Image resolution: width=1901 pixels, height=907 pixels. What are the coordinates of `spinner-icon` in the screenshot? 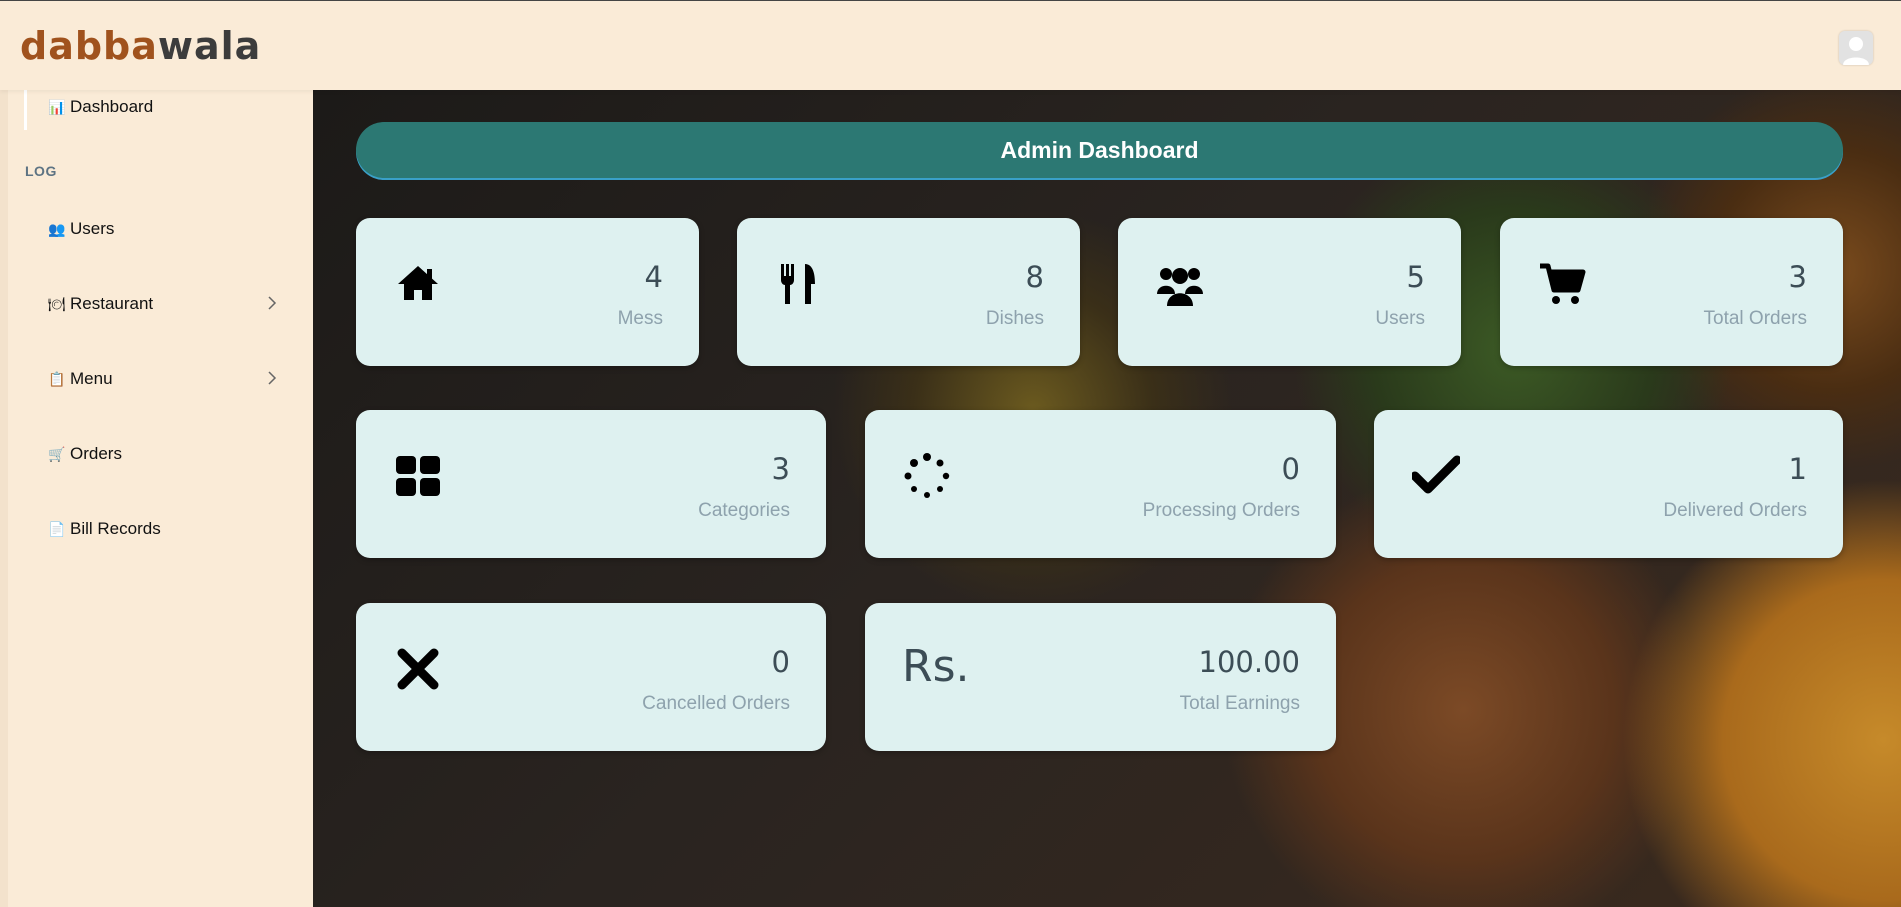 It's located at (927, 475).